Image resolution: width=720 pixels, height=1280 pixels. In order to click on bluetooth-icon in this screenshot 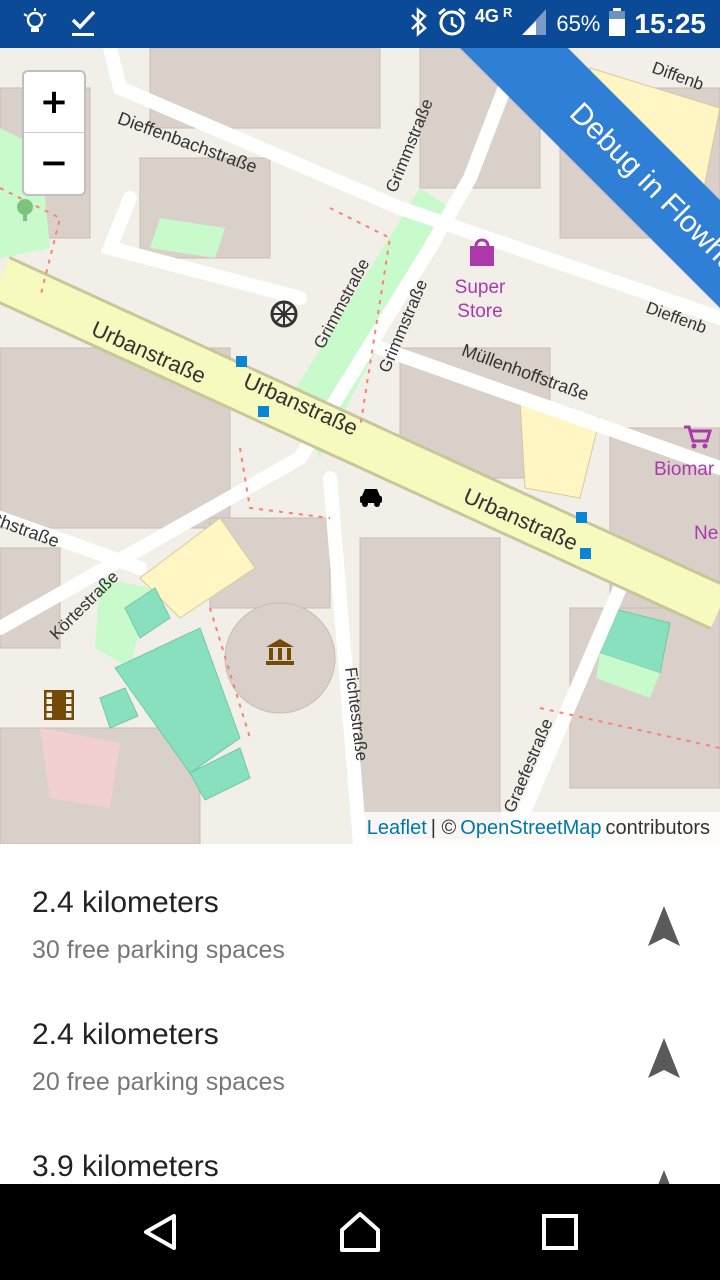, I will do `click(419, 24)`.